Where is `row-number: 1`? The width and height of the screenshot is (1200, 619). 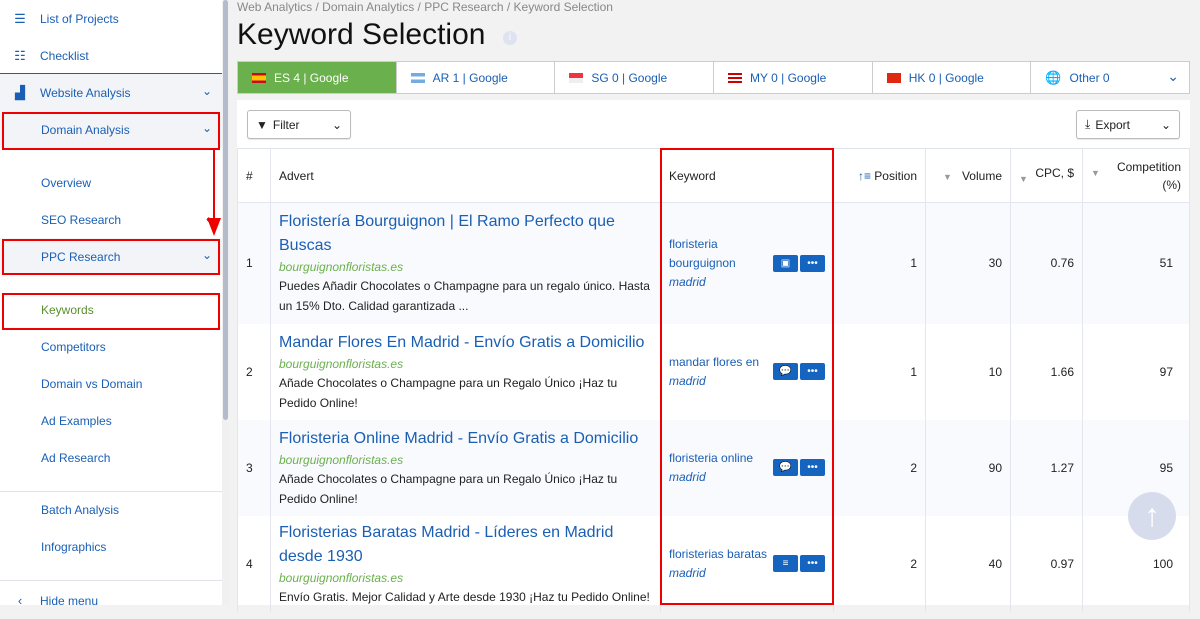 row-number: 1 is located at coordinates (254, 263).